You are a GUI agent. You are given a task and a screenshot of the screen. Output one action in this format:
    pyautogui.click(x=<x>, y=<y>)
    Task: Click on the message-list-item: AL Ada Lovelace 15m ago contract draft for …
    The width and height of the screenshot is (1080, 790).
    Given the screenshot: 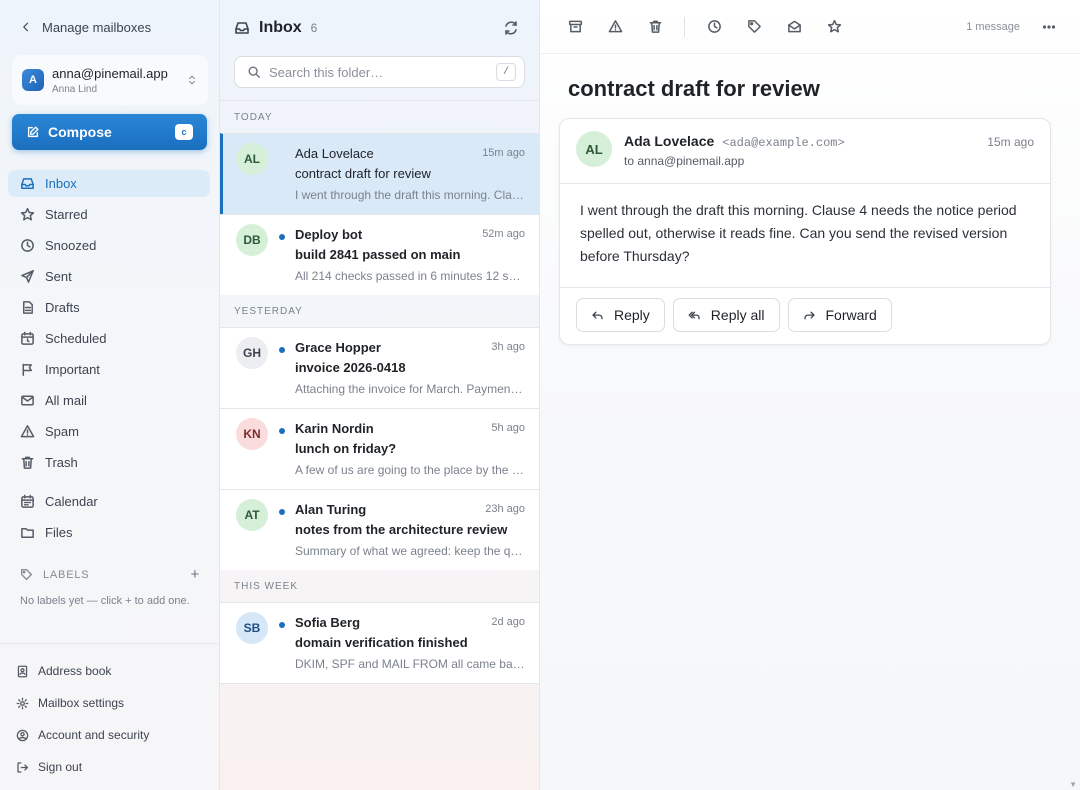 What is the action you would take?
    pyautogui.click(x=379, y=173)
    